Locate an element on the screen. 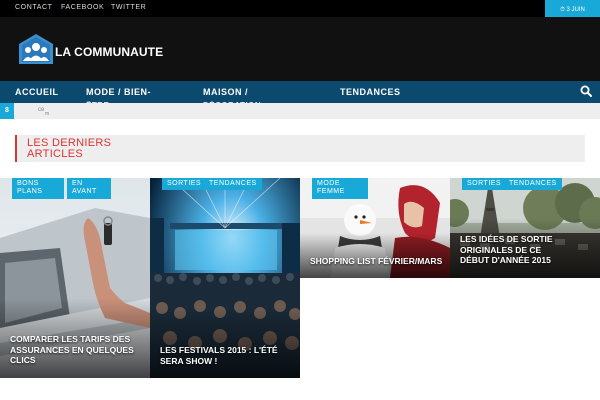 Image resolution: width=600 pixels, height=400 pixels. top-bar: CONTACT FACEBOOK TWITTER is located at coordinates (300, 8).